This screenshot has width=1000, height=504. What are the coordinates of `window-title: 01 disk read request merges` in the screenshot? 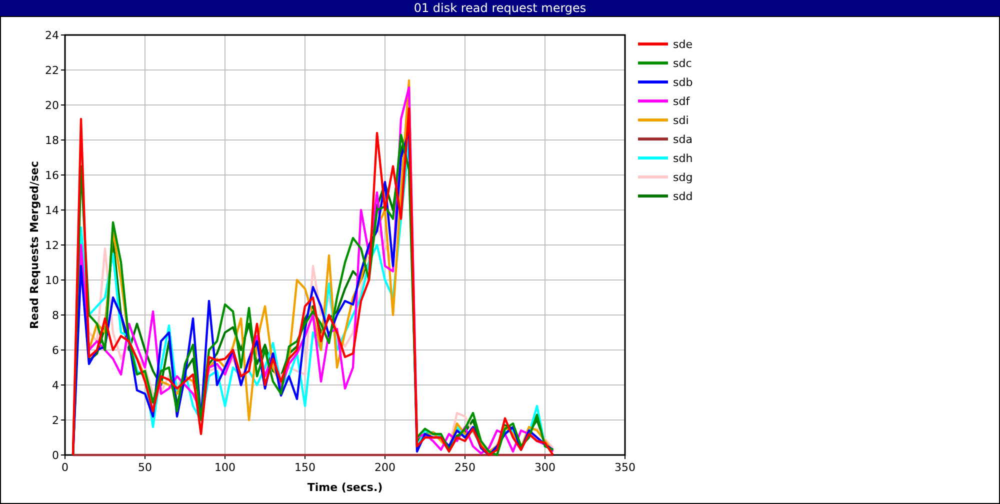 It's located at (500, 8).